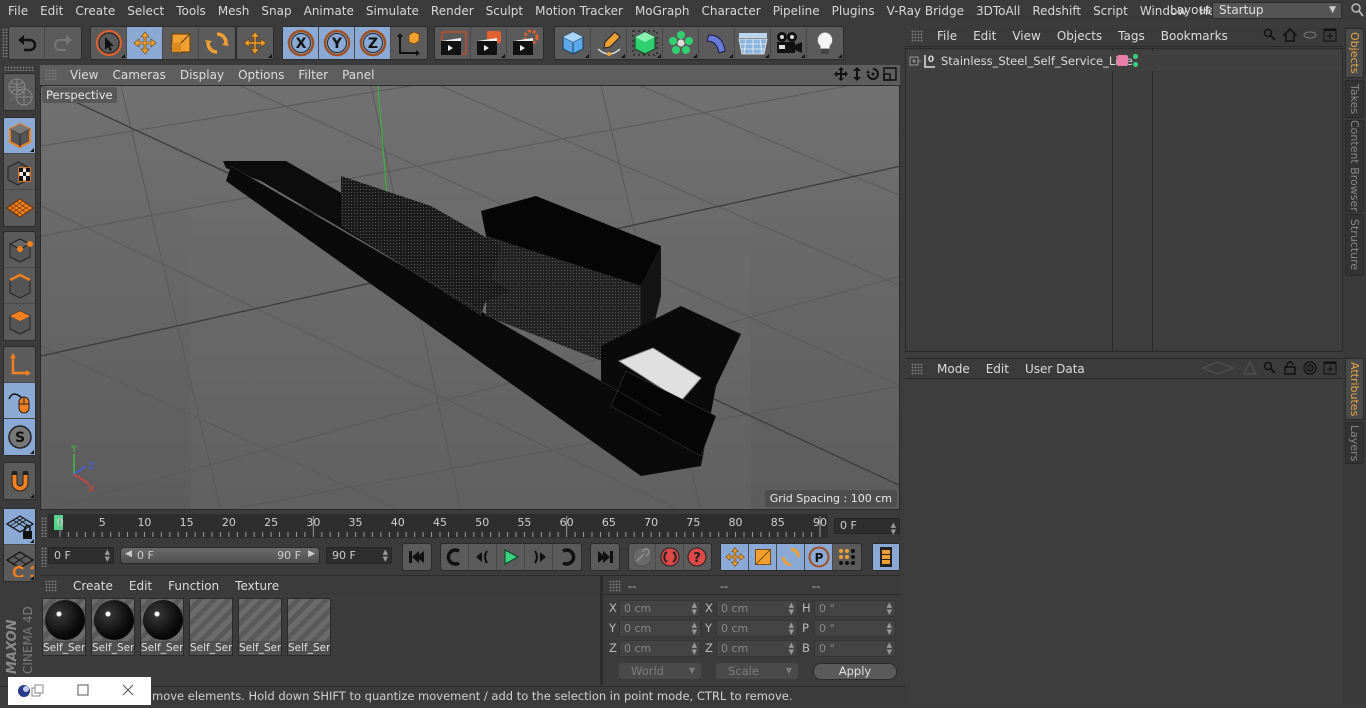 The width and height of the screenshot is (1366, 708). Describe the element at coordinates (220, 555) in the screenshot. I see `frame-range-slider: ◀ 0 F 90 F ▶` at that location.